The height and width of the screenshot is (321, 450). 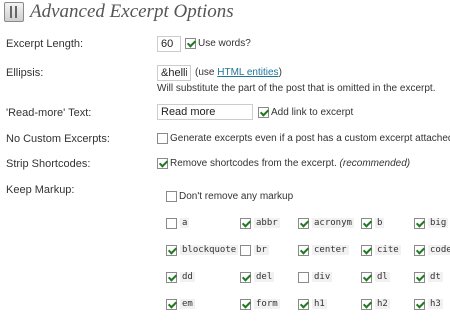 I want to click on tag-label-center: center, so click(x=330, y=250).